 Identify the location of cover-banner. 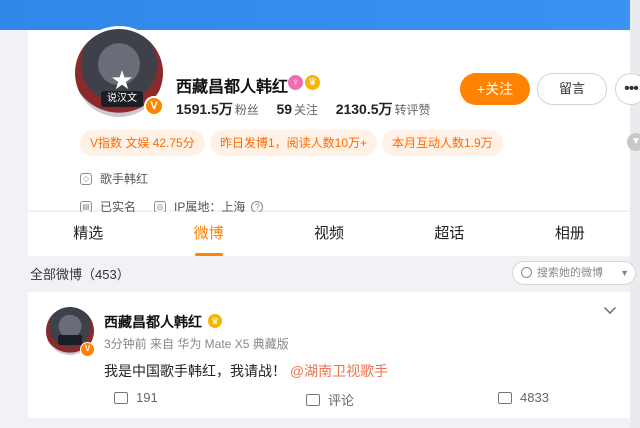
(320, 15).